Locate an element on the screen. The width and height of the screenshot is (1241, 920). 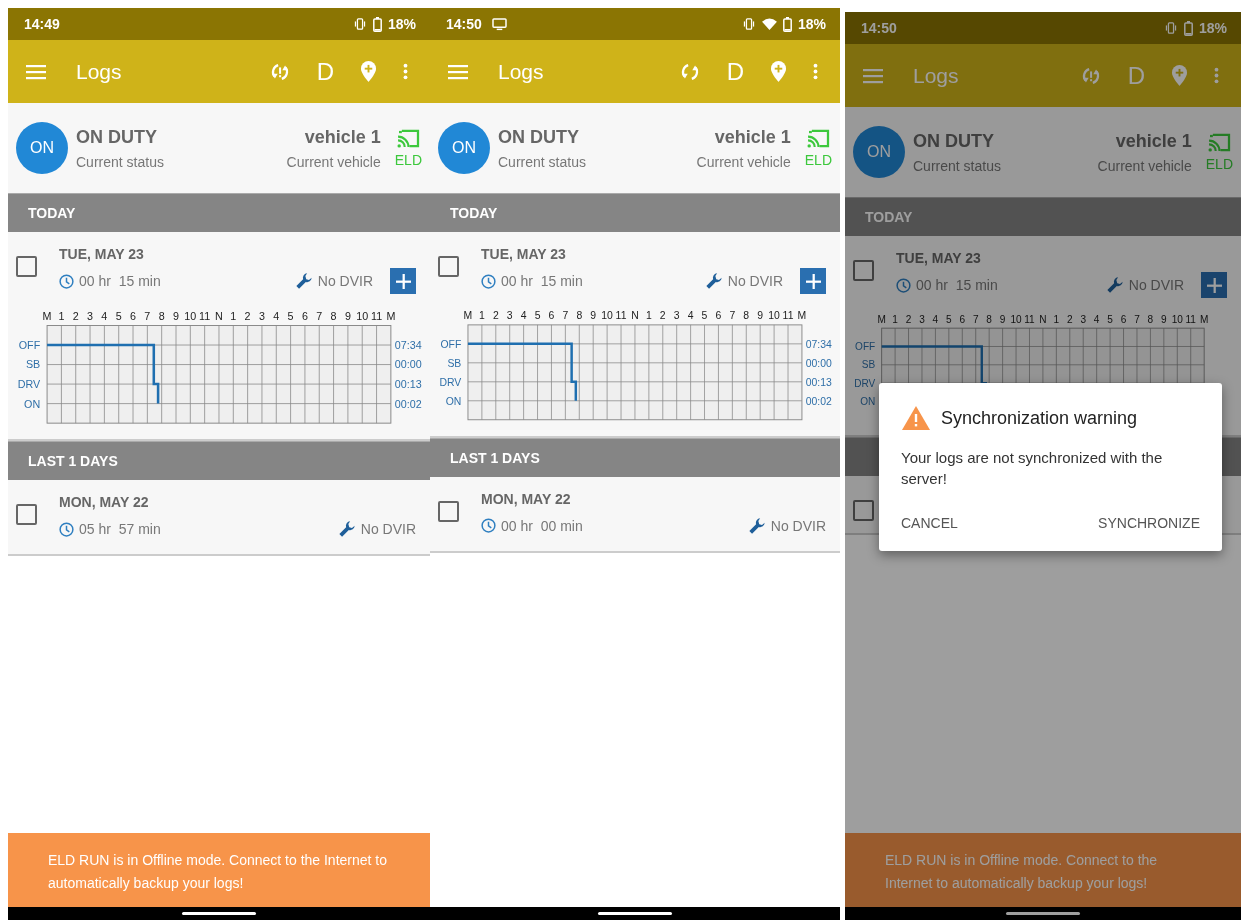
duty-total: 00:13 is located at coordinates (818, 382).